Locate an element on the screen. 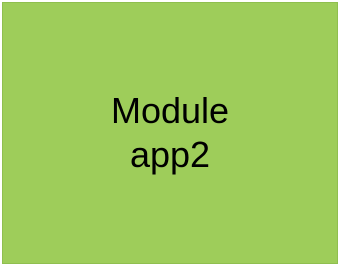 Image resolution: width=343 pixels, height=268 pixels. module-label: Module app2 is located at coordinates (170, 133).